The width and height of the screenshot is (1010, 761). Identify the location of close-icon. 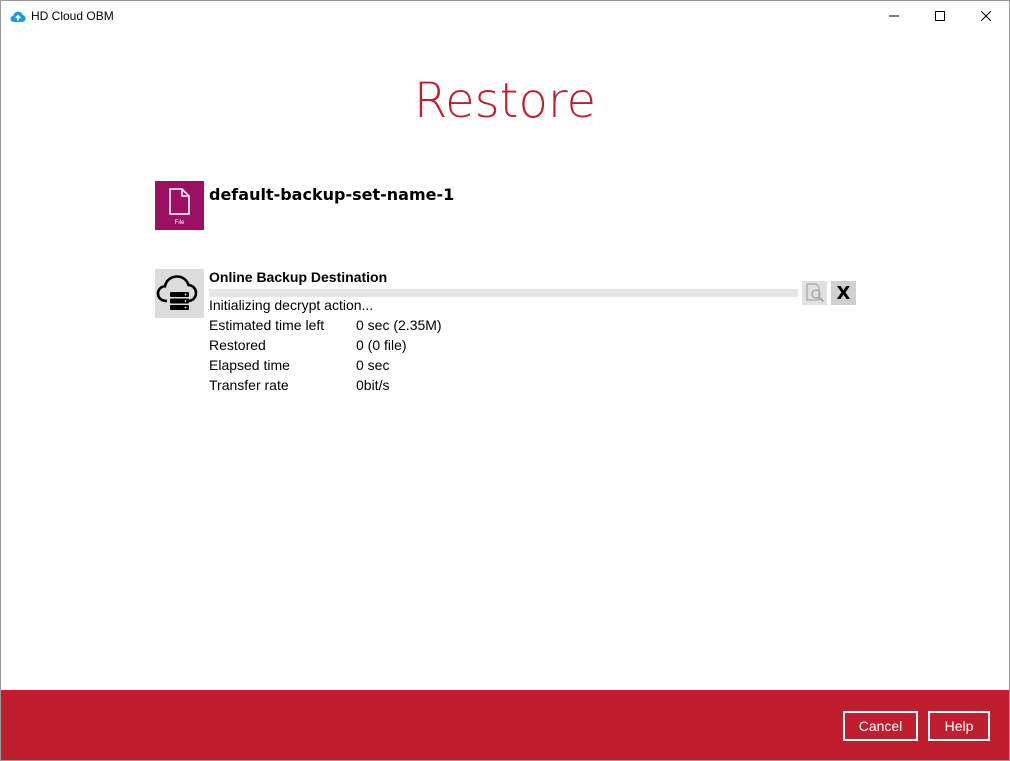
(986, 16).